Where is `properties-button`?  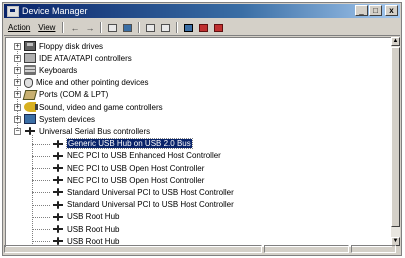 properties-button is located at coordinates (150, 27).